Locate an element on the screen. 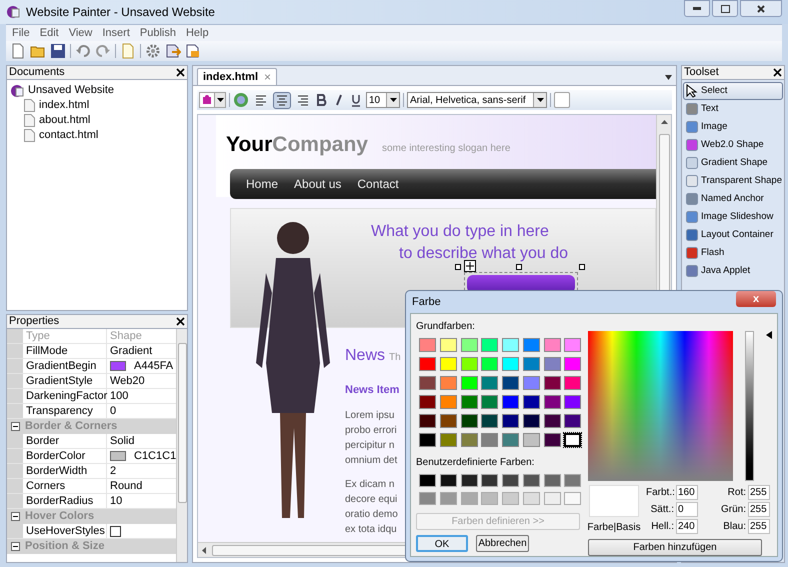 This screenshot has width=788, height=567. tool-item: Text is located at coordinates (733, 109).